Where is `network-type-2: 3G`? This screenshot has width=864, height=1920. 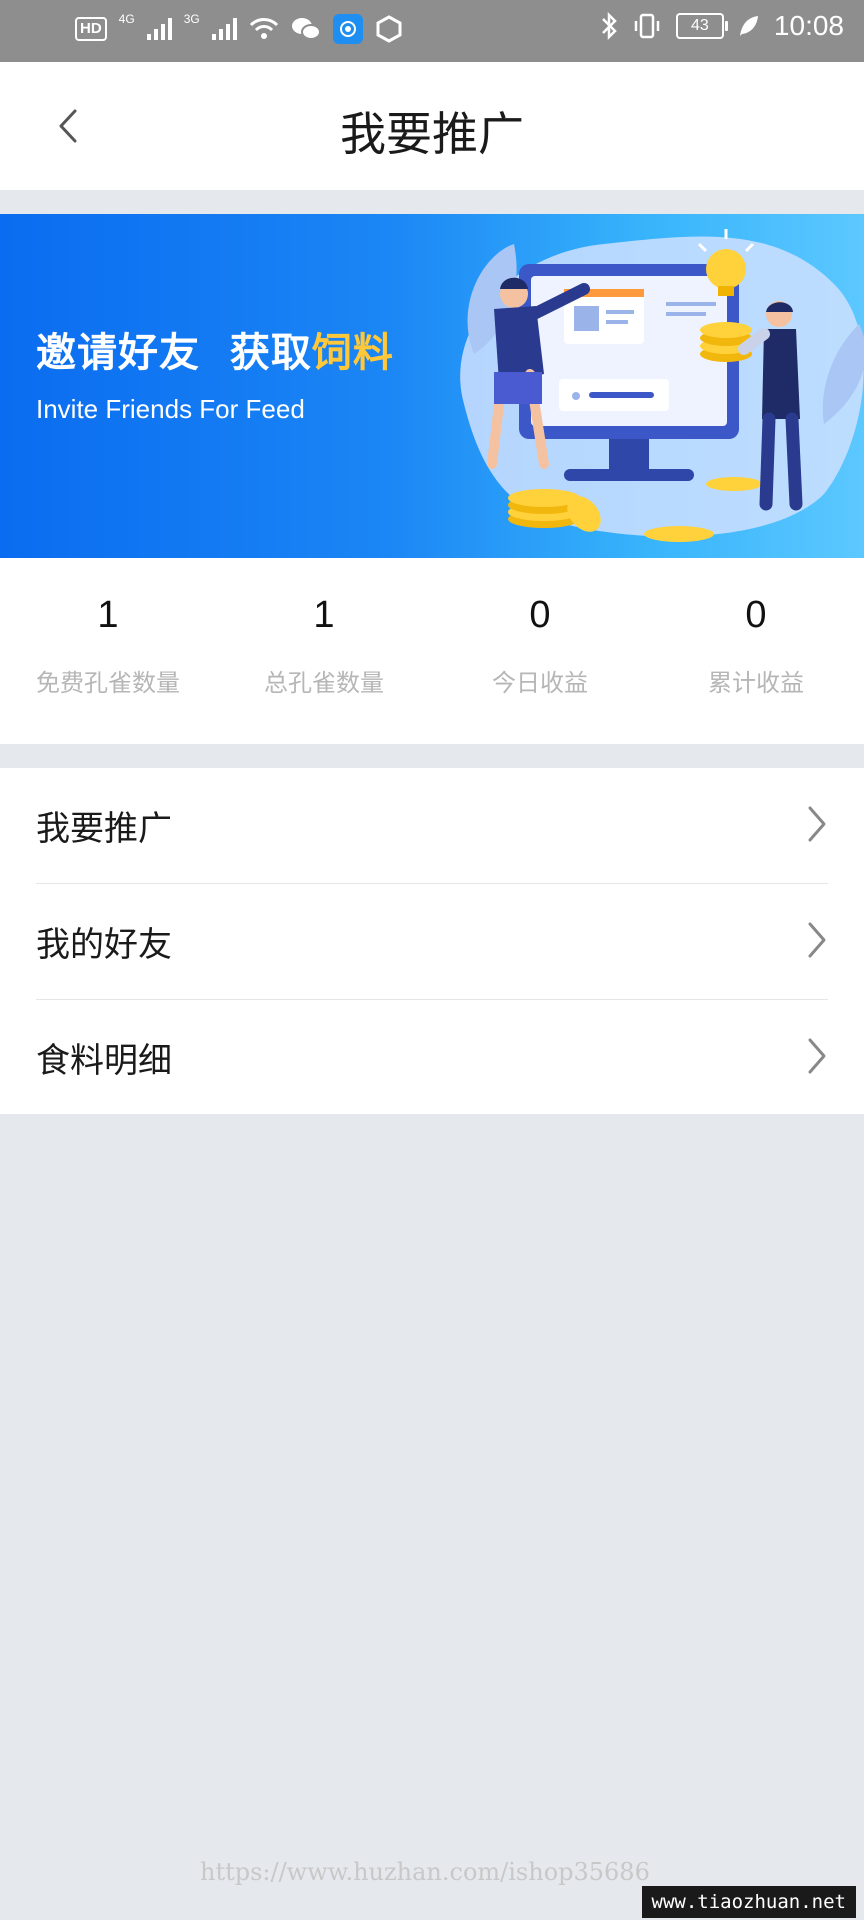 network-type-2: 3G is located at coordinates (191, 19).